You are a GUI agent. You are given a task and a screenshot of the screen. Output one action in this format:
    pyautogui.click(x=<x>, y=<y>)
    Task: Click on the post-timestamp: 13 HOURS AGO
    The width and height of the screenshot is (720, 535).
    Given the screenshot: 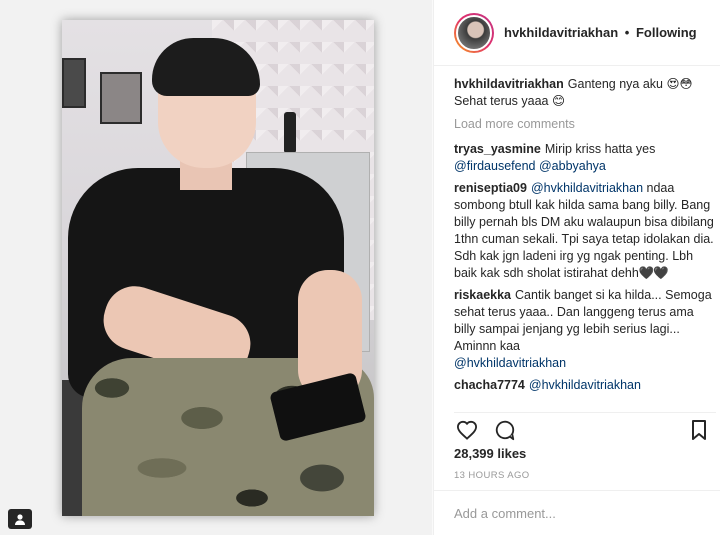 What is the action you would take?
    pyautogui.click(x=492, y=475)
    